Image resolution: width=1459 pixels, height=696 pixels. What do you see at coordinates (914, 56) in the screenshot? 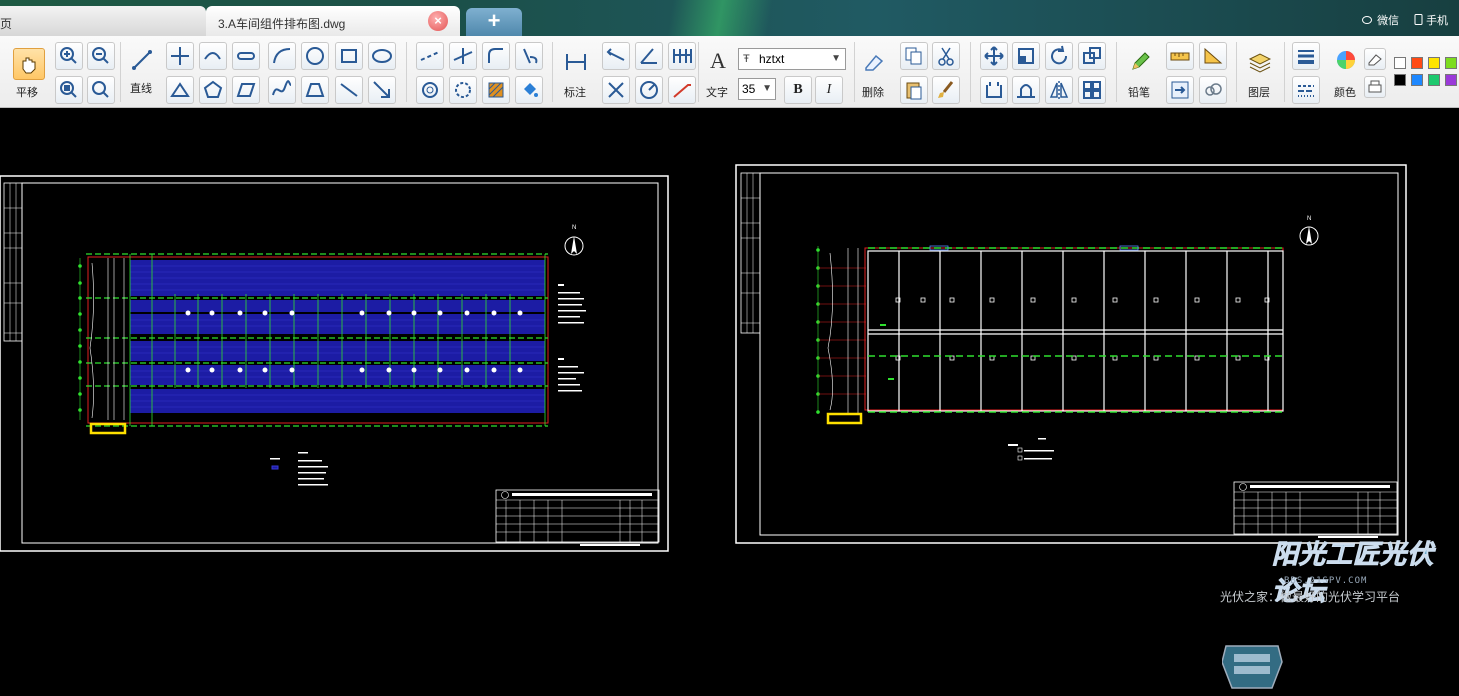
I see `copy-button` at bounding box center [914, 56].